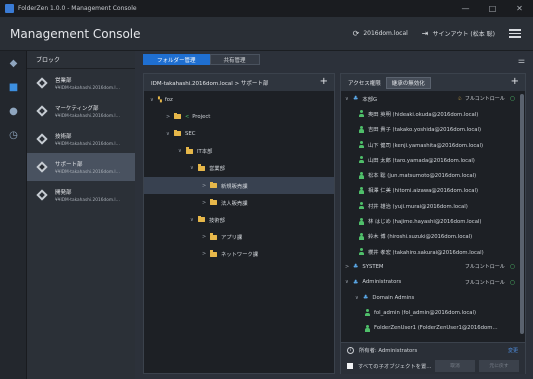 The height and width of the screenshot is (379, 533). Describe the element at coordinates (239, 151) in the screenshot. I see `folder-node: ∨ IT本部` at that location.